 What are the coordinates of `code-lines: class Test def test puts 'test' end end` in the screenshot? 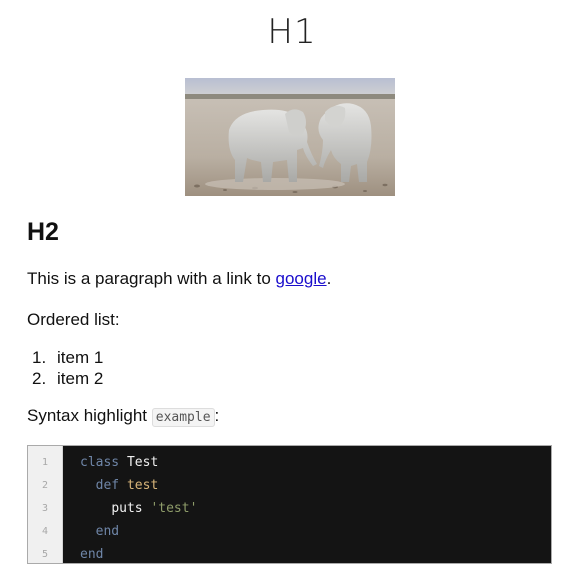 It's located at (130, 504).